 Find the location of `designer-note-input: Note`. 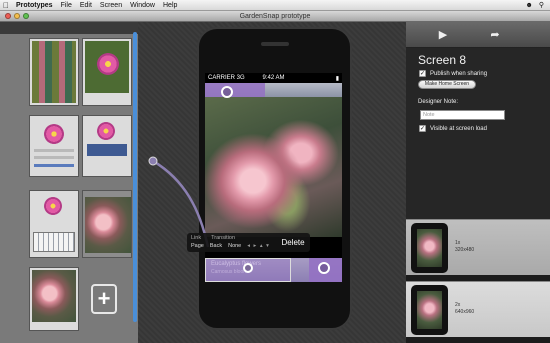

designer-note-input: Note is located at coordinates (462, 115).